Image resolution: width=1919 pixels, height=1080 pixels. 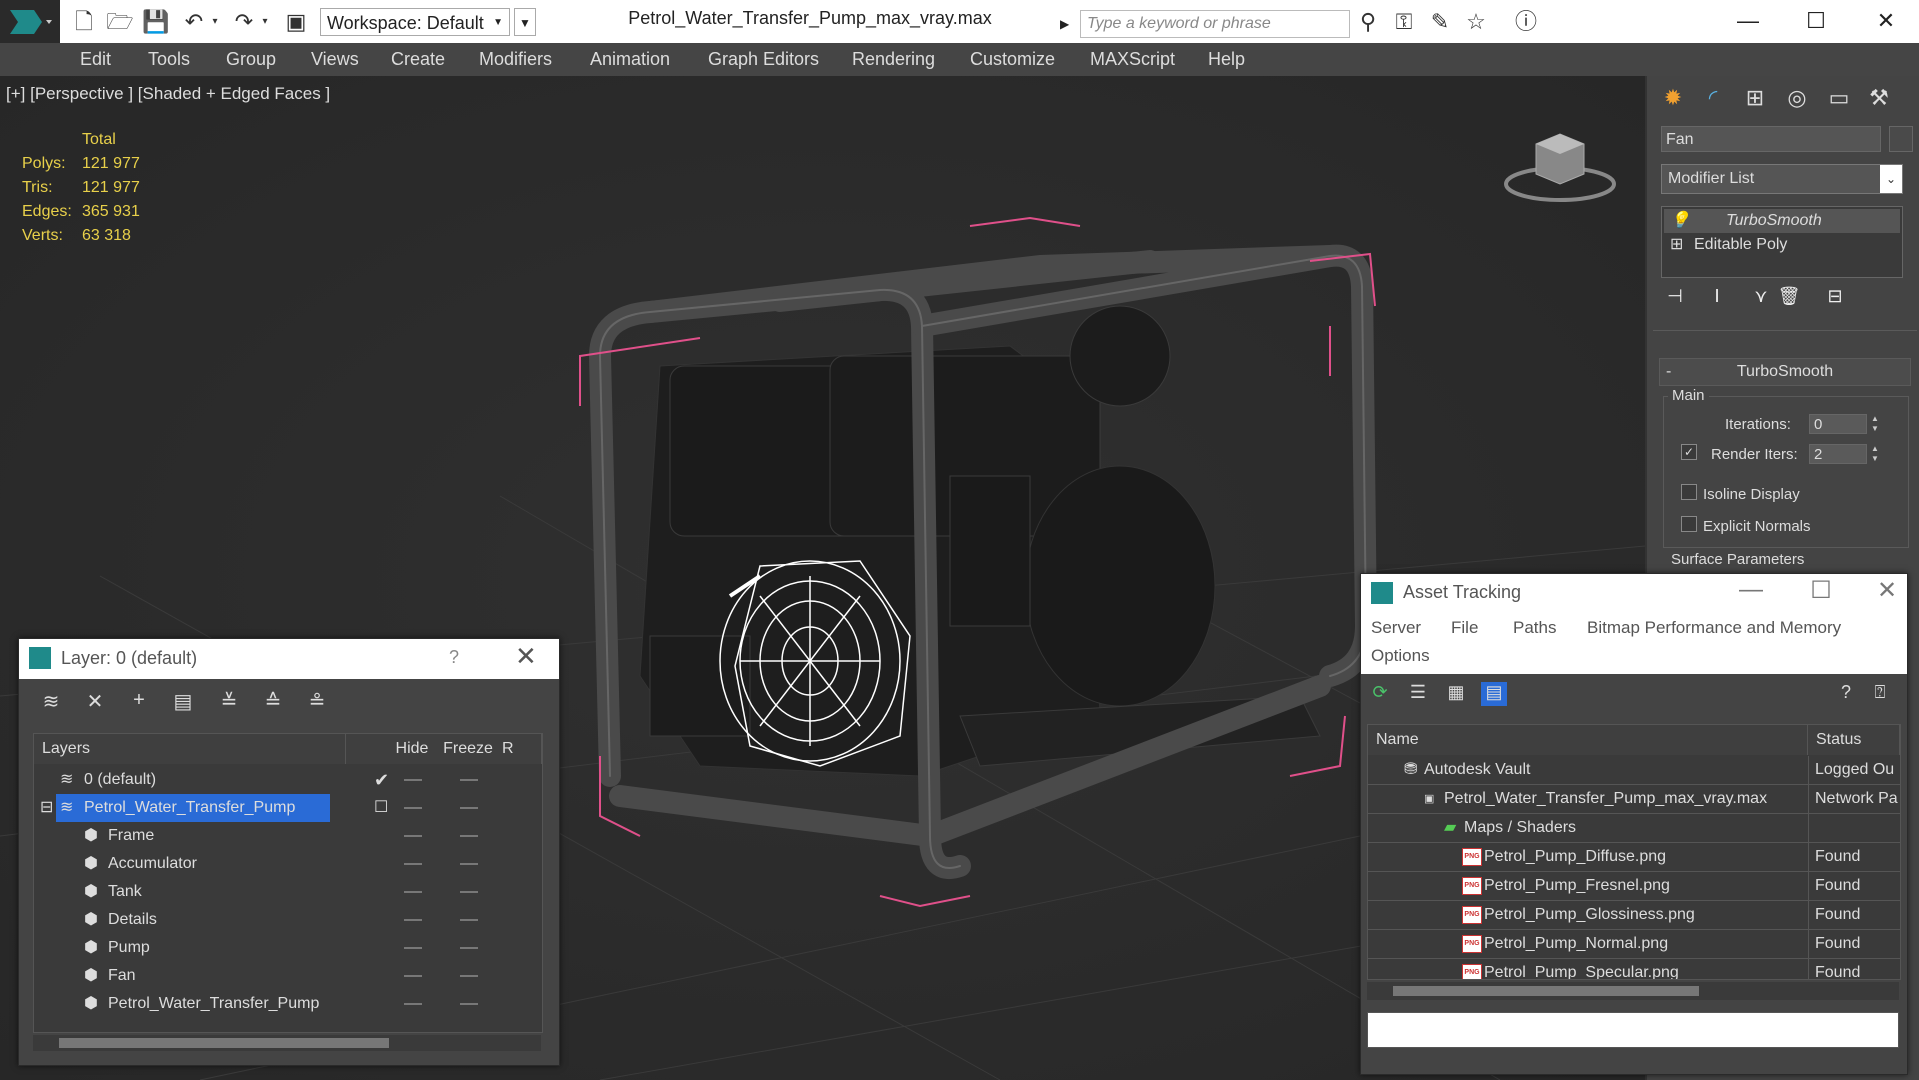 I want to click on pin-stack-icon: ⊣, so click(x=1675, y=299).